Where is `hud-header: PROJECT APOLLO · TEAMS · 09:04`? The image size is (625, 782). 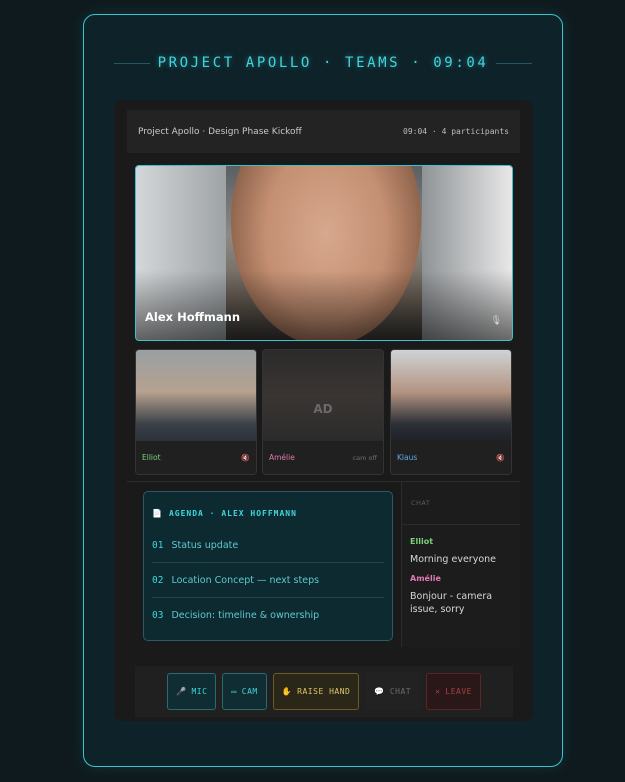 hud-header: PROJECT APOLLO · TEAMS · 09:04 is located at coordinates (323, 63).